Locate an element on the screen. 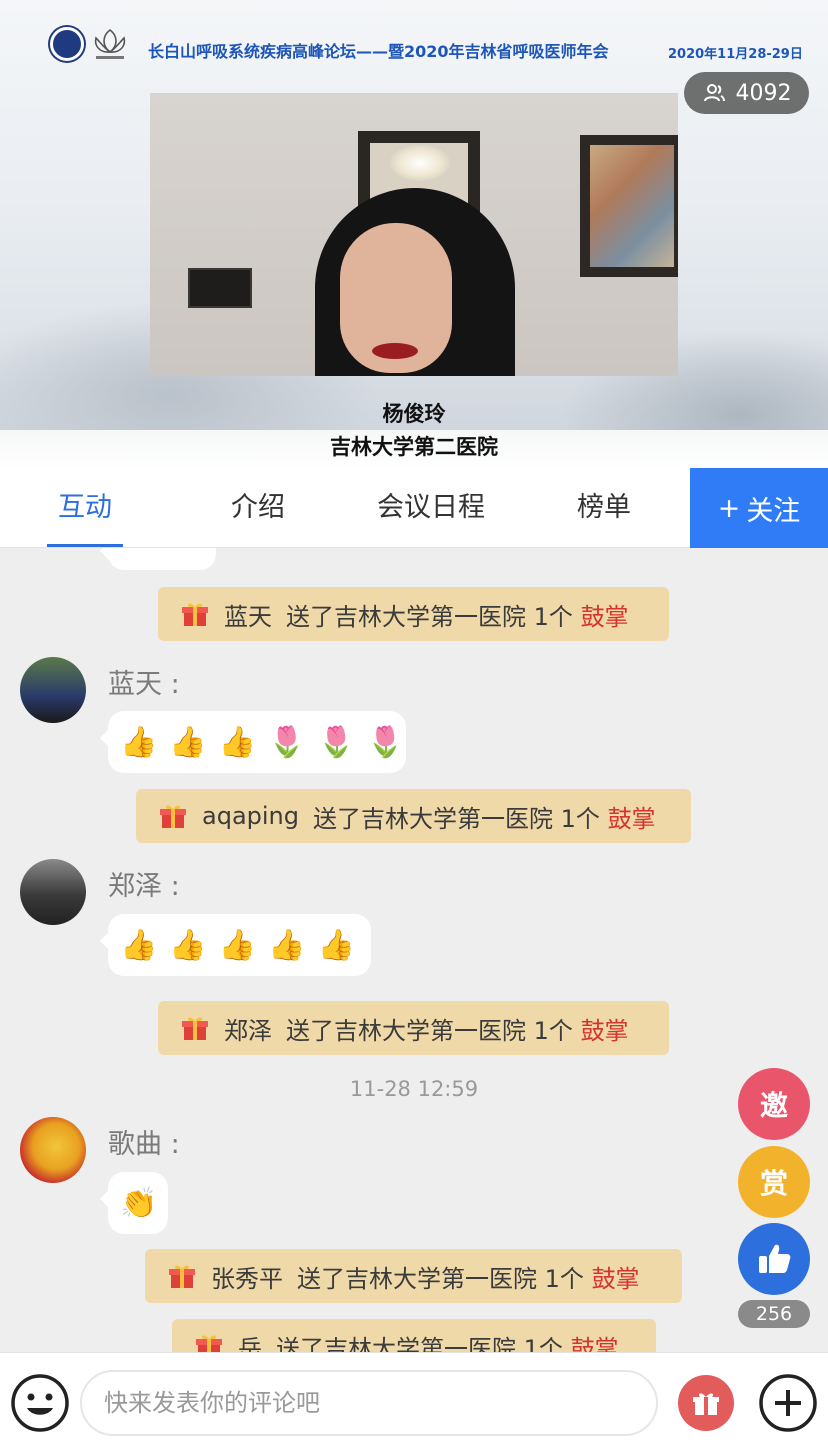 The height and width of the screenshot is (1450, 828). chat-bubble: 👏 is located at coordinates (134, 1203).